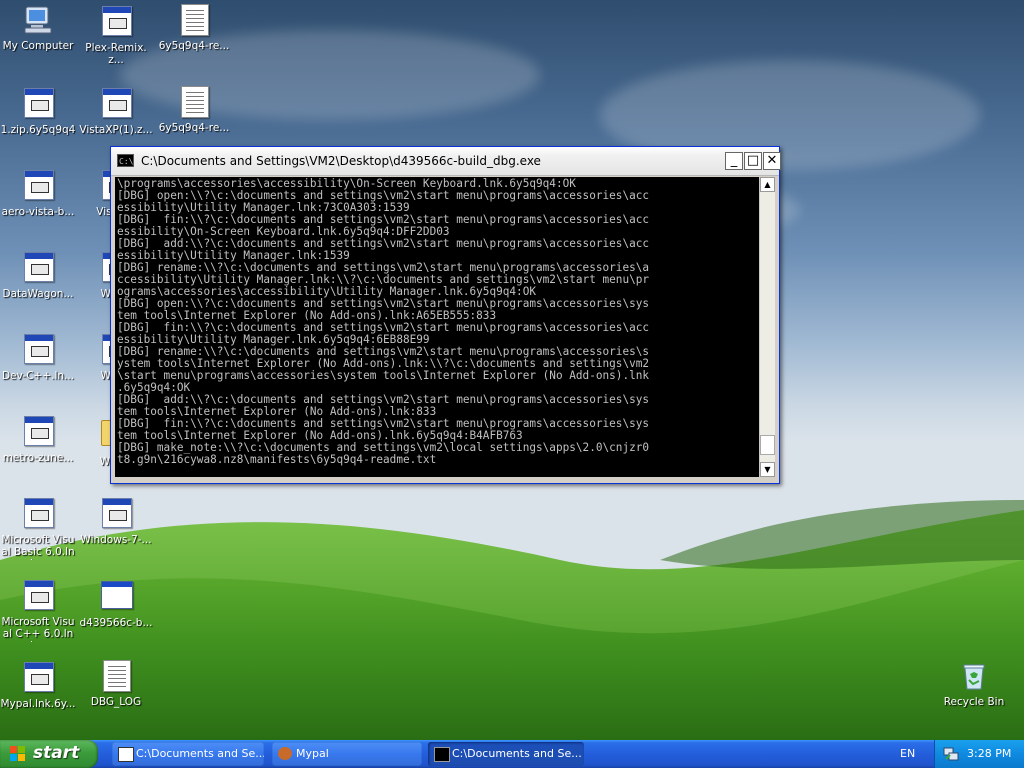 The height and width of the screenshot is (768, 1024). I want to click on desktop-icon-dbg-log: DBG_LOG, so click(116, 684).